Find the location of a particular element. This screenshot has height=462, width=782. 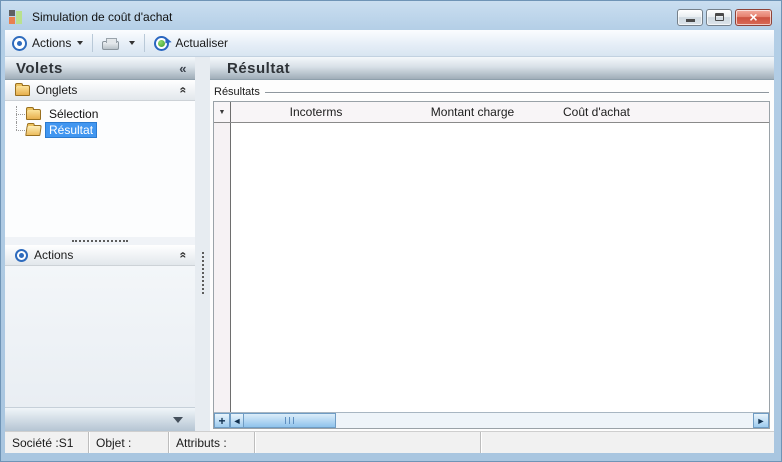

grid-header-row: ▼ Incoterms Montant charge Coût d'achat is located at coordinates (491, 112).